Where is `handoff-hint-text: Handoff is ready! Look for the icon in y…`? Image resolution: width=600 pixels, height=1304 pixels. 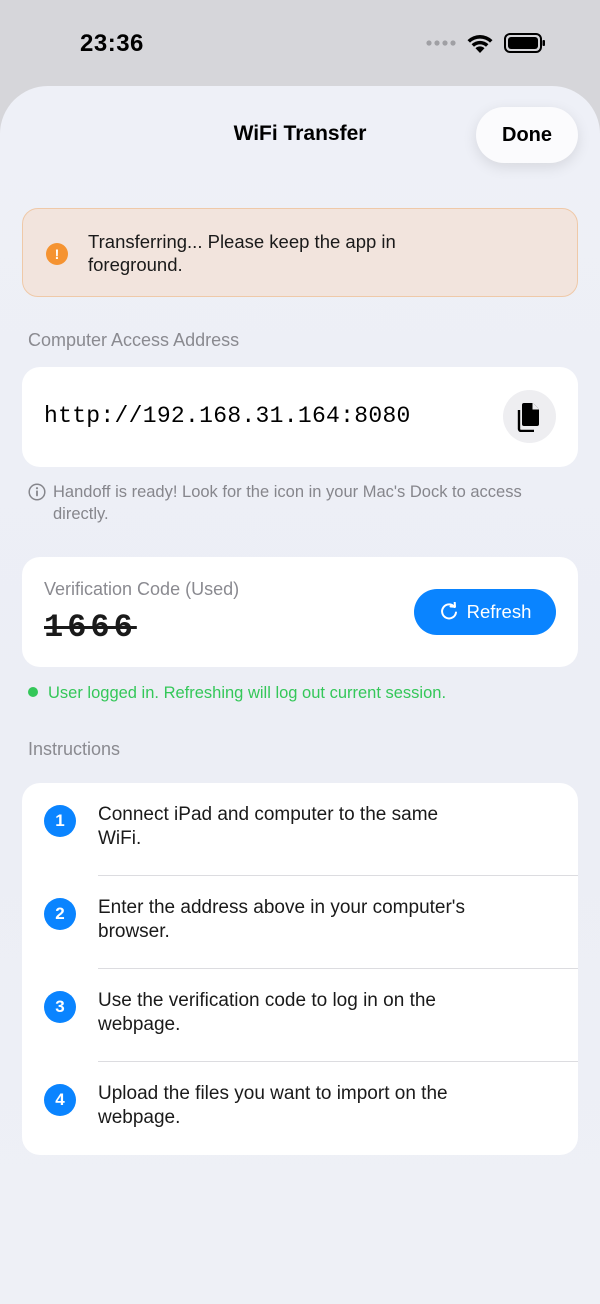
handoff-hint-text: Handoff is ready! Look for the icon in y… is located at coordinates (287, 503).